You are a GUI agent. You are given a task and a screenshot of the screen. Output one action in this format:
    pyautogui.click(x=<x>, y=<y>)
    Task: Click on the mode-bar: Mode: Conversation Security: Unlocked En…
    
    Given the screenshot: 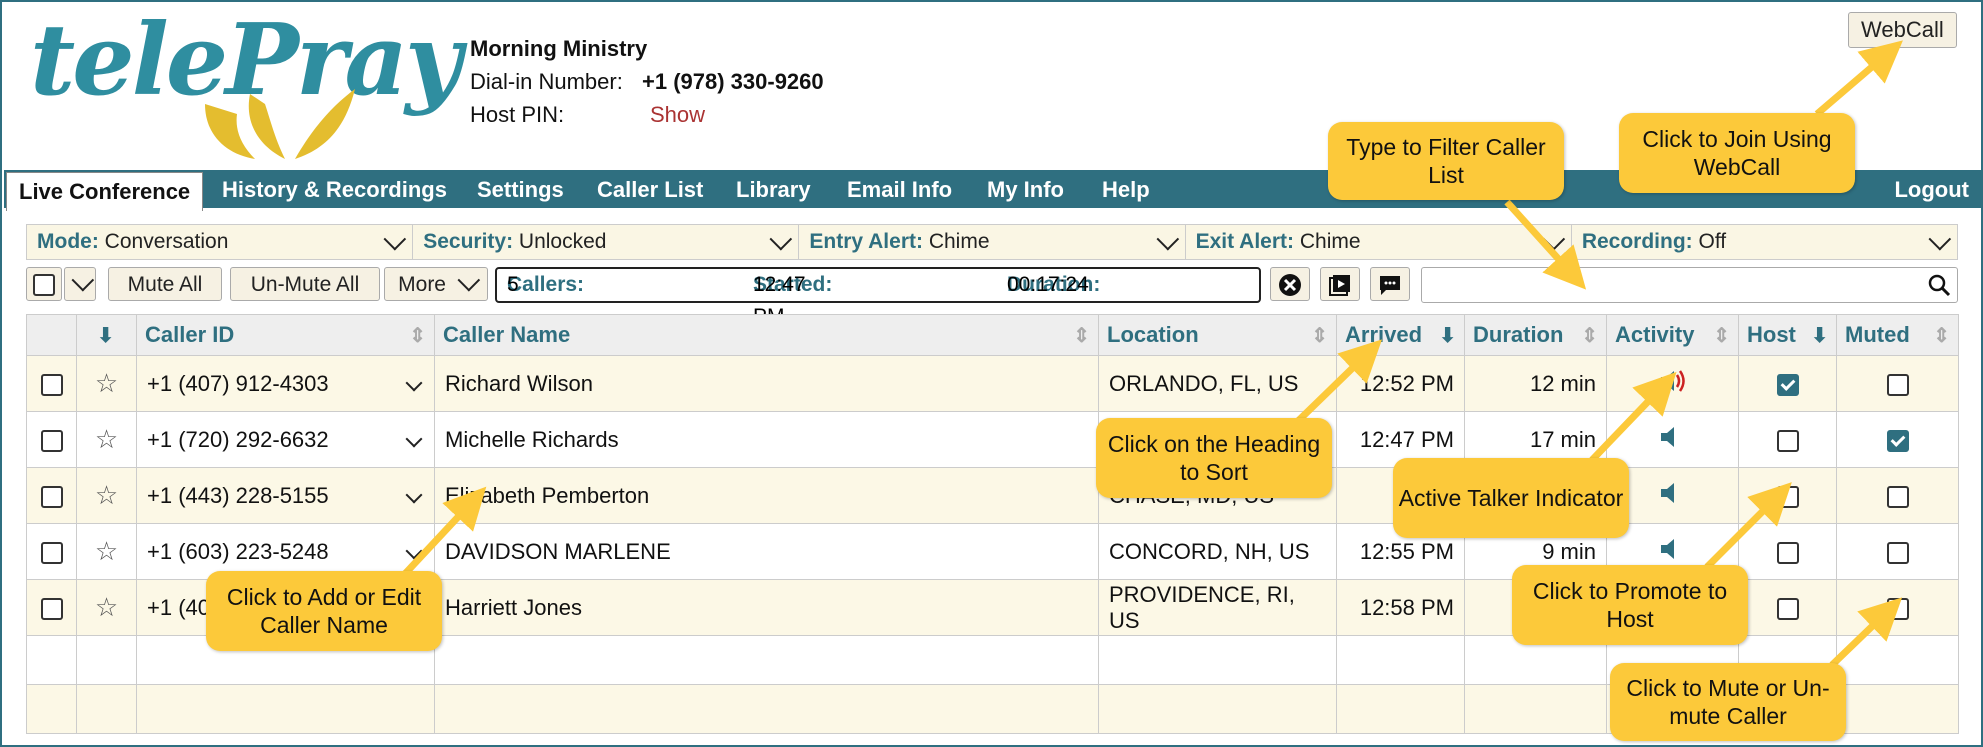 What is the action you would take?
    pyautogui.click(x=992, y=242)
    